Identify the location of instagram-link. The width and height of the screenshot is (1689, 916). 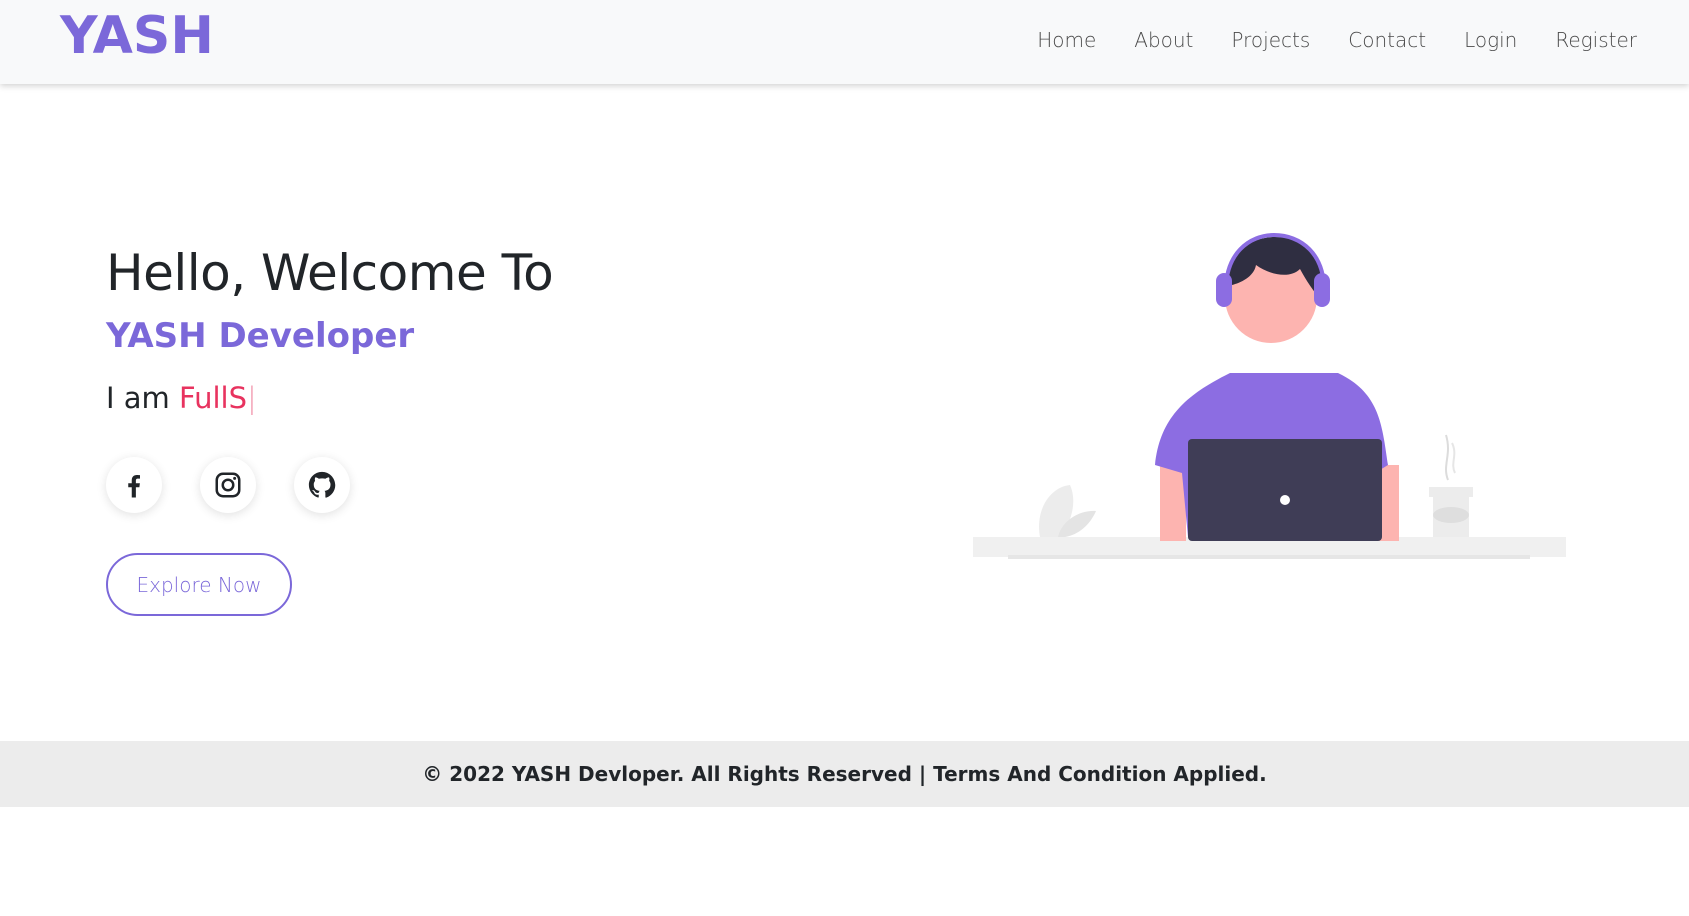
(228, 485).